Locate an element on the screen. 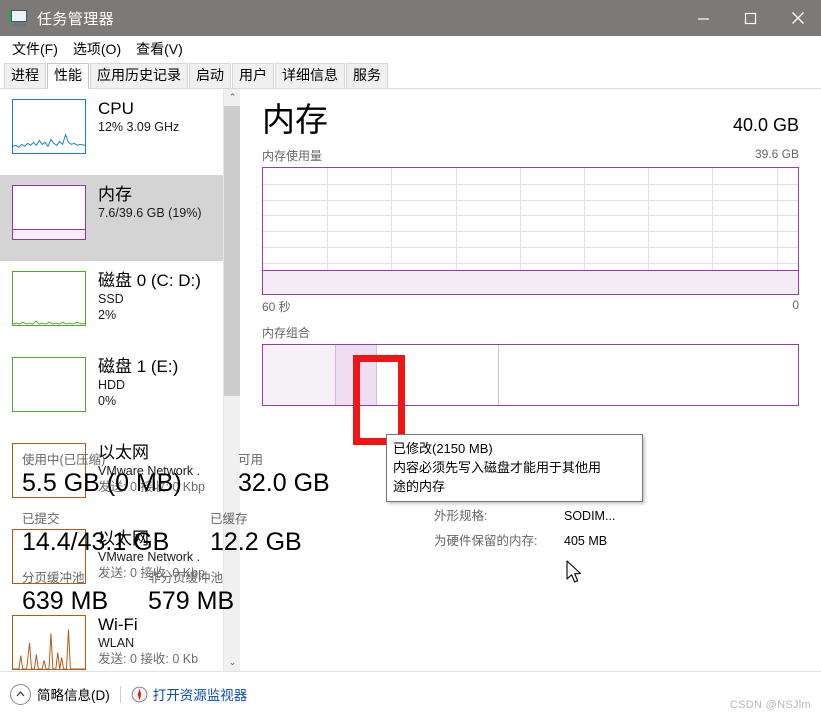  open-resource-monitor-label: 打开资源监视器 is located at coordinates (200, 695).